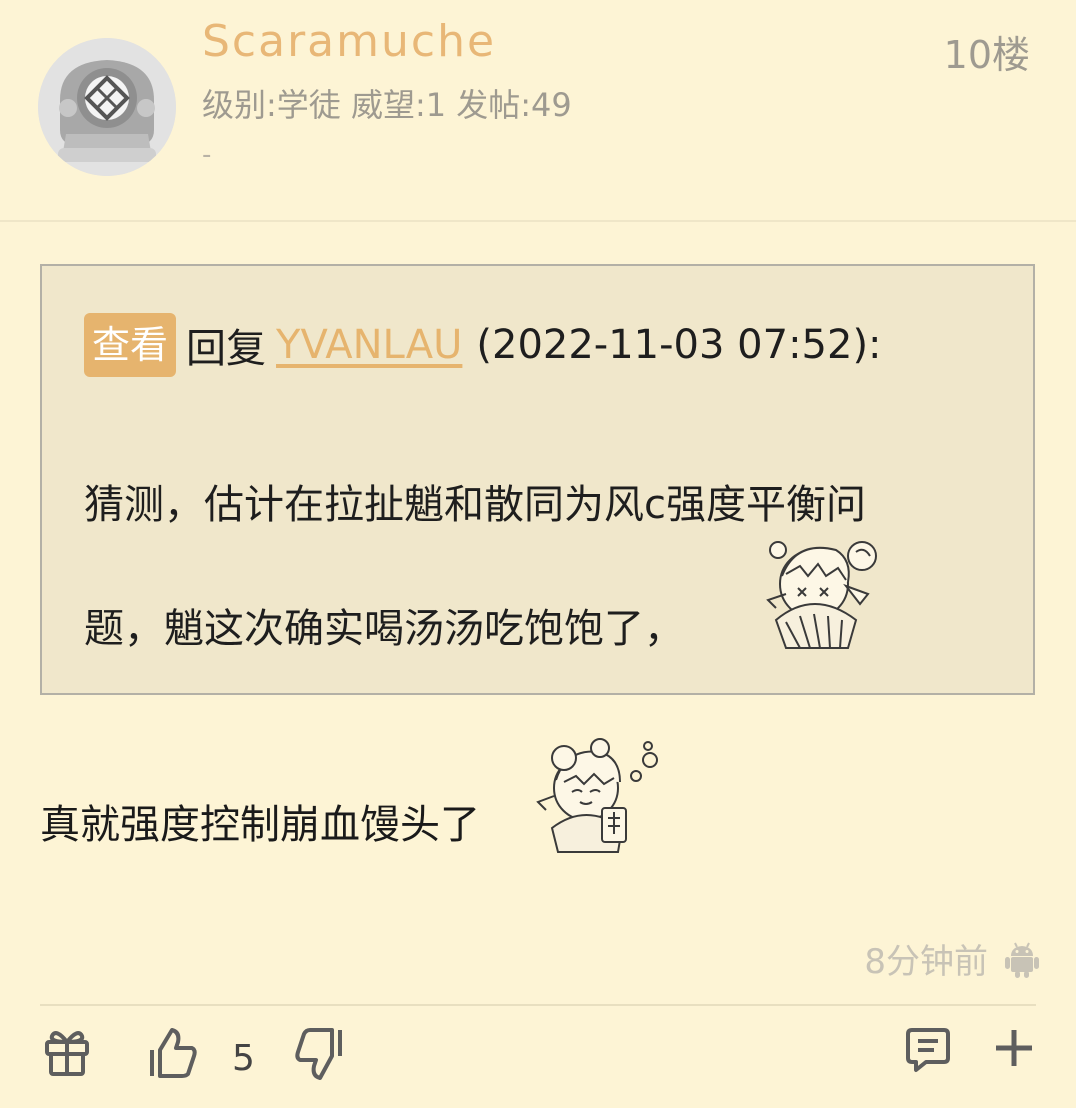  Describe the element at coordinates (260, 825) in the screenshot. I see `post-content: 真就强度控制崩血馒头了` at that location.